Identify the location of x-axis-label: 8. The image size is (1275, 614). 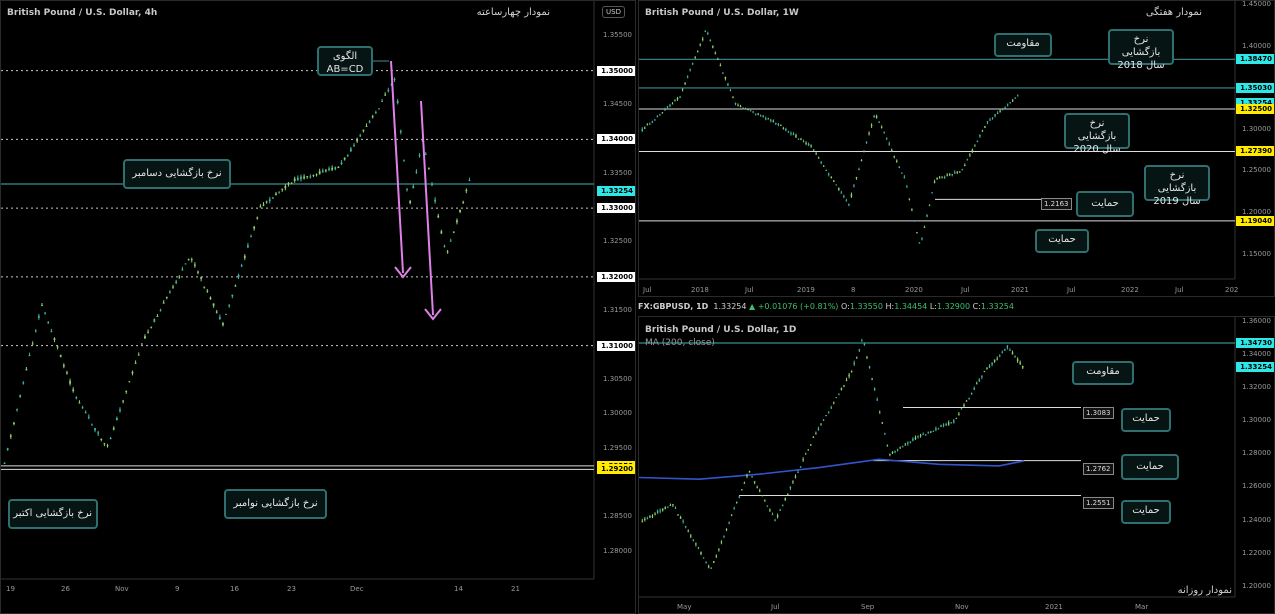
(853, 290).